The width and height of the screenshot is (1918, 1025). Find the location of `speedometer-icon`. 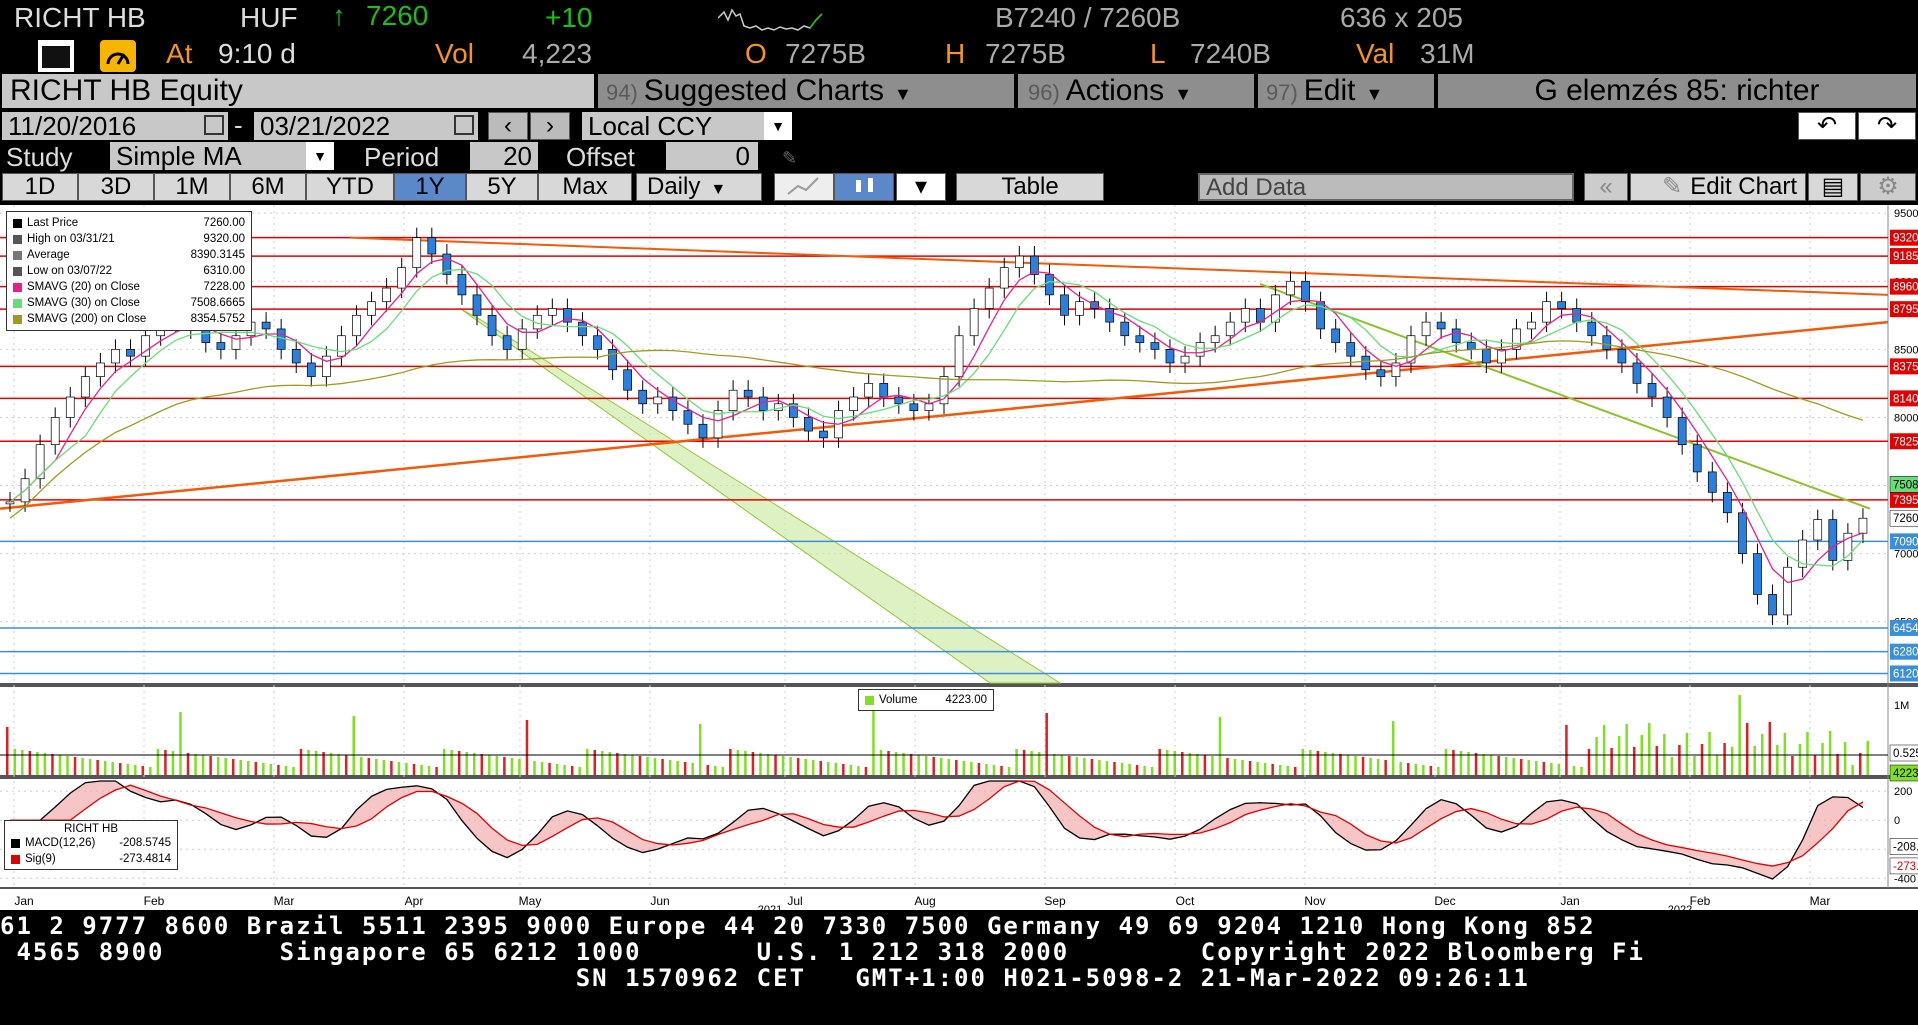

speedometer-icon is located at coordinates (118, 56).